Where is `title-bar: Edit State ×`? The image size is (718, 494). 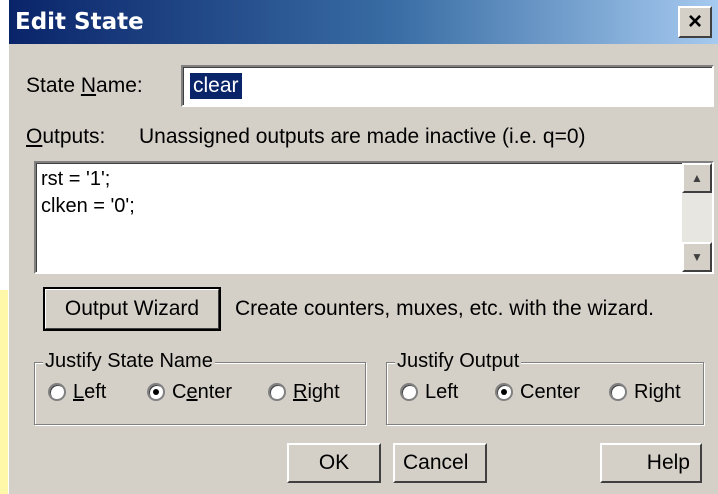 title-bar: Edit State × is located at coordinates (363, 22).